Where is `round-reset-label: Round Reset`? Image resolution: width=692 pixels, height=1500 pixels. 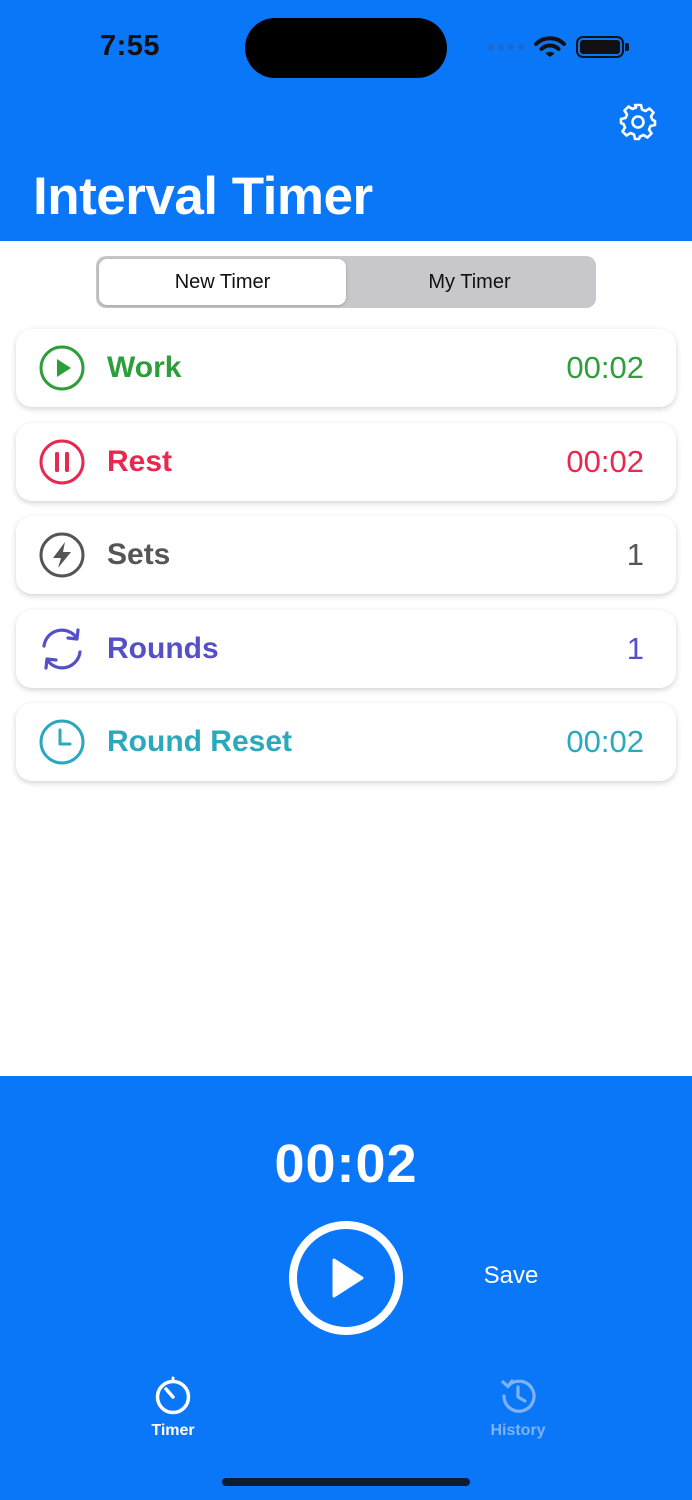
round-reset-label: Round Reset is located at coordinates (200, 741).